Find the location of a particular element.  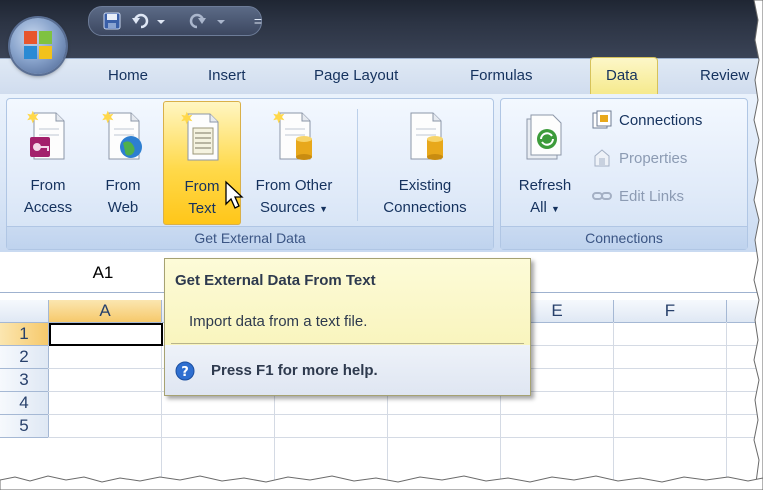

properties-button: Properties is located at coordinates (639, 158).